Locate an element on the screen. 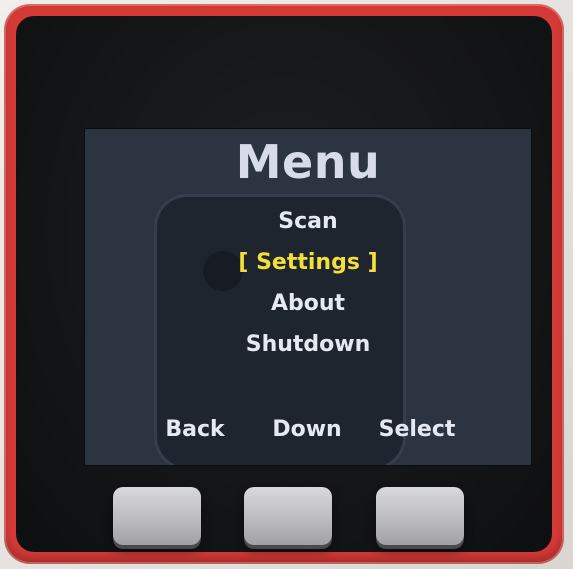  menu-item-about: About is located at coordinates (308, 303).